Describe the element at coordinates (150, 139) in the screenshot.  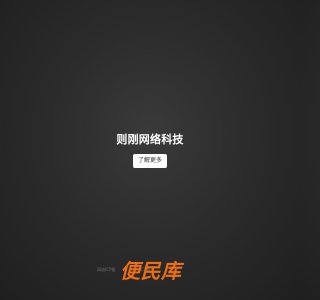
I see `hero-title: 则刚网络科技` at that location.